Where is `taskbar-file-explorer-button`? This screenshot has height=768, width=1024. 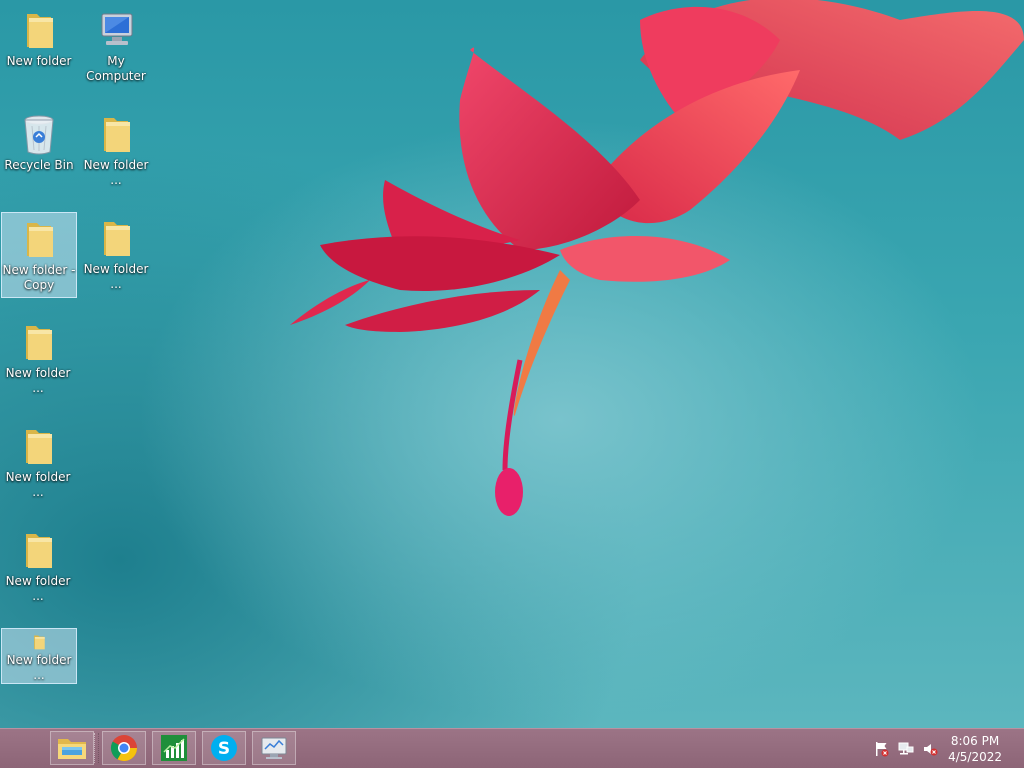 taskbar-file-explorer-button is located at coordinates (72, 748).